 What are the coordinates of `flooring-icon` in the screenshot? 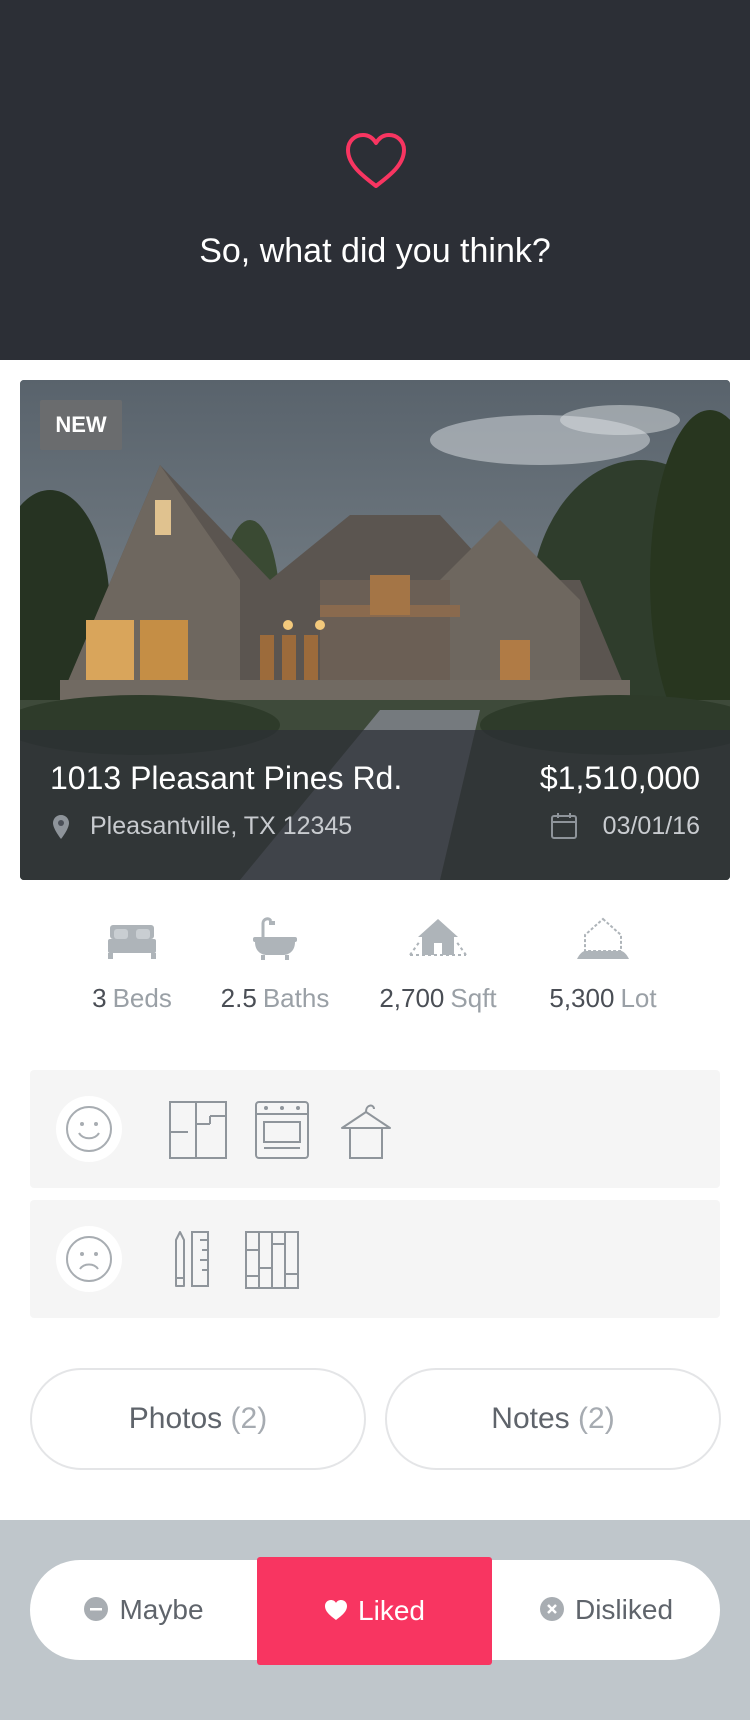 It's located at (272, 1260).